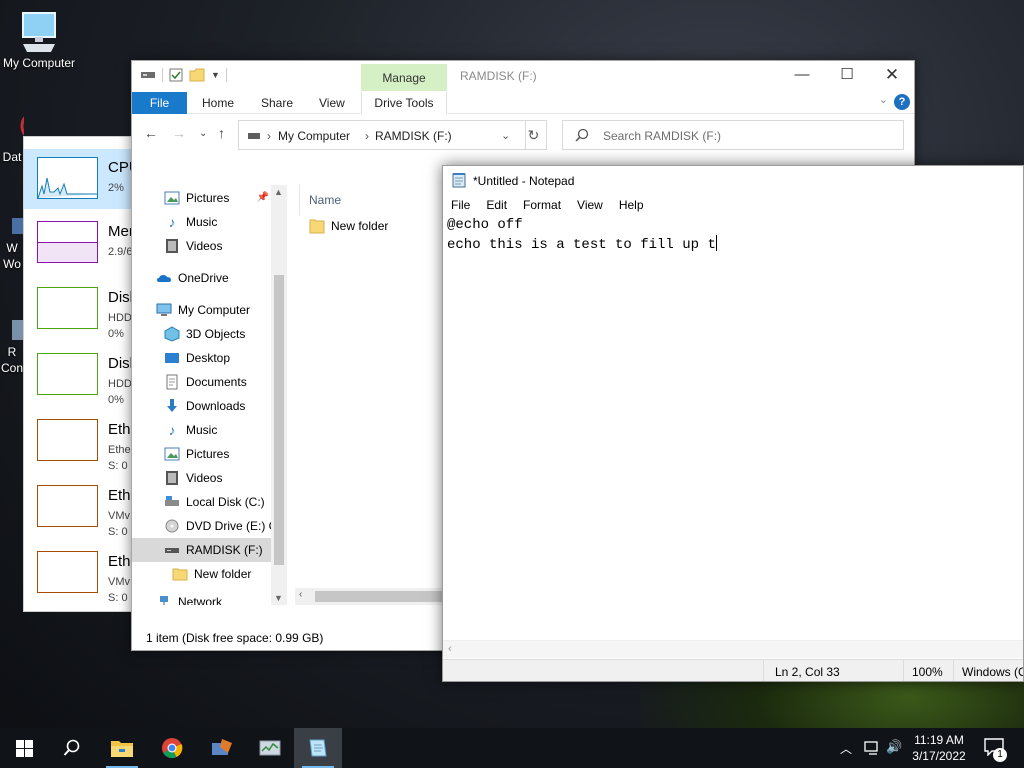 The height and width of the screenshot is (768, 1024). I want to click on nav-item-label: Network, so click(200, 600).